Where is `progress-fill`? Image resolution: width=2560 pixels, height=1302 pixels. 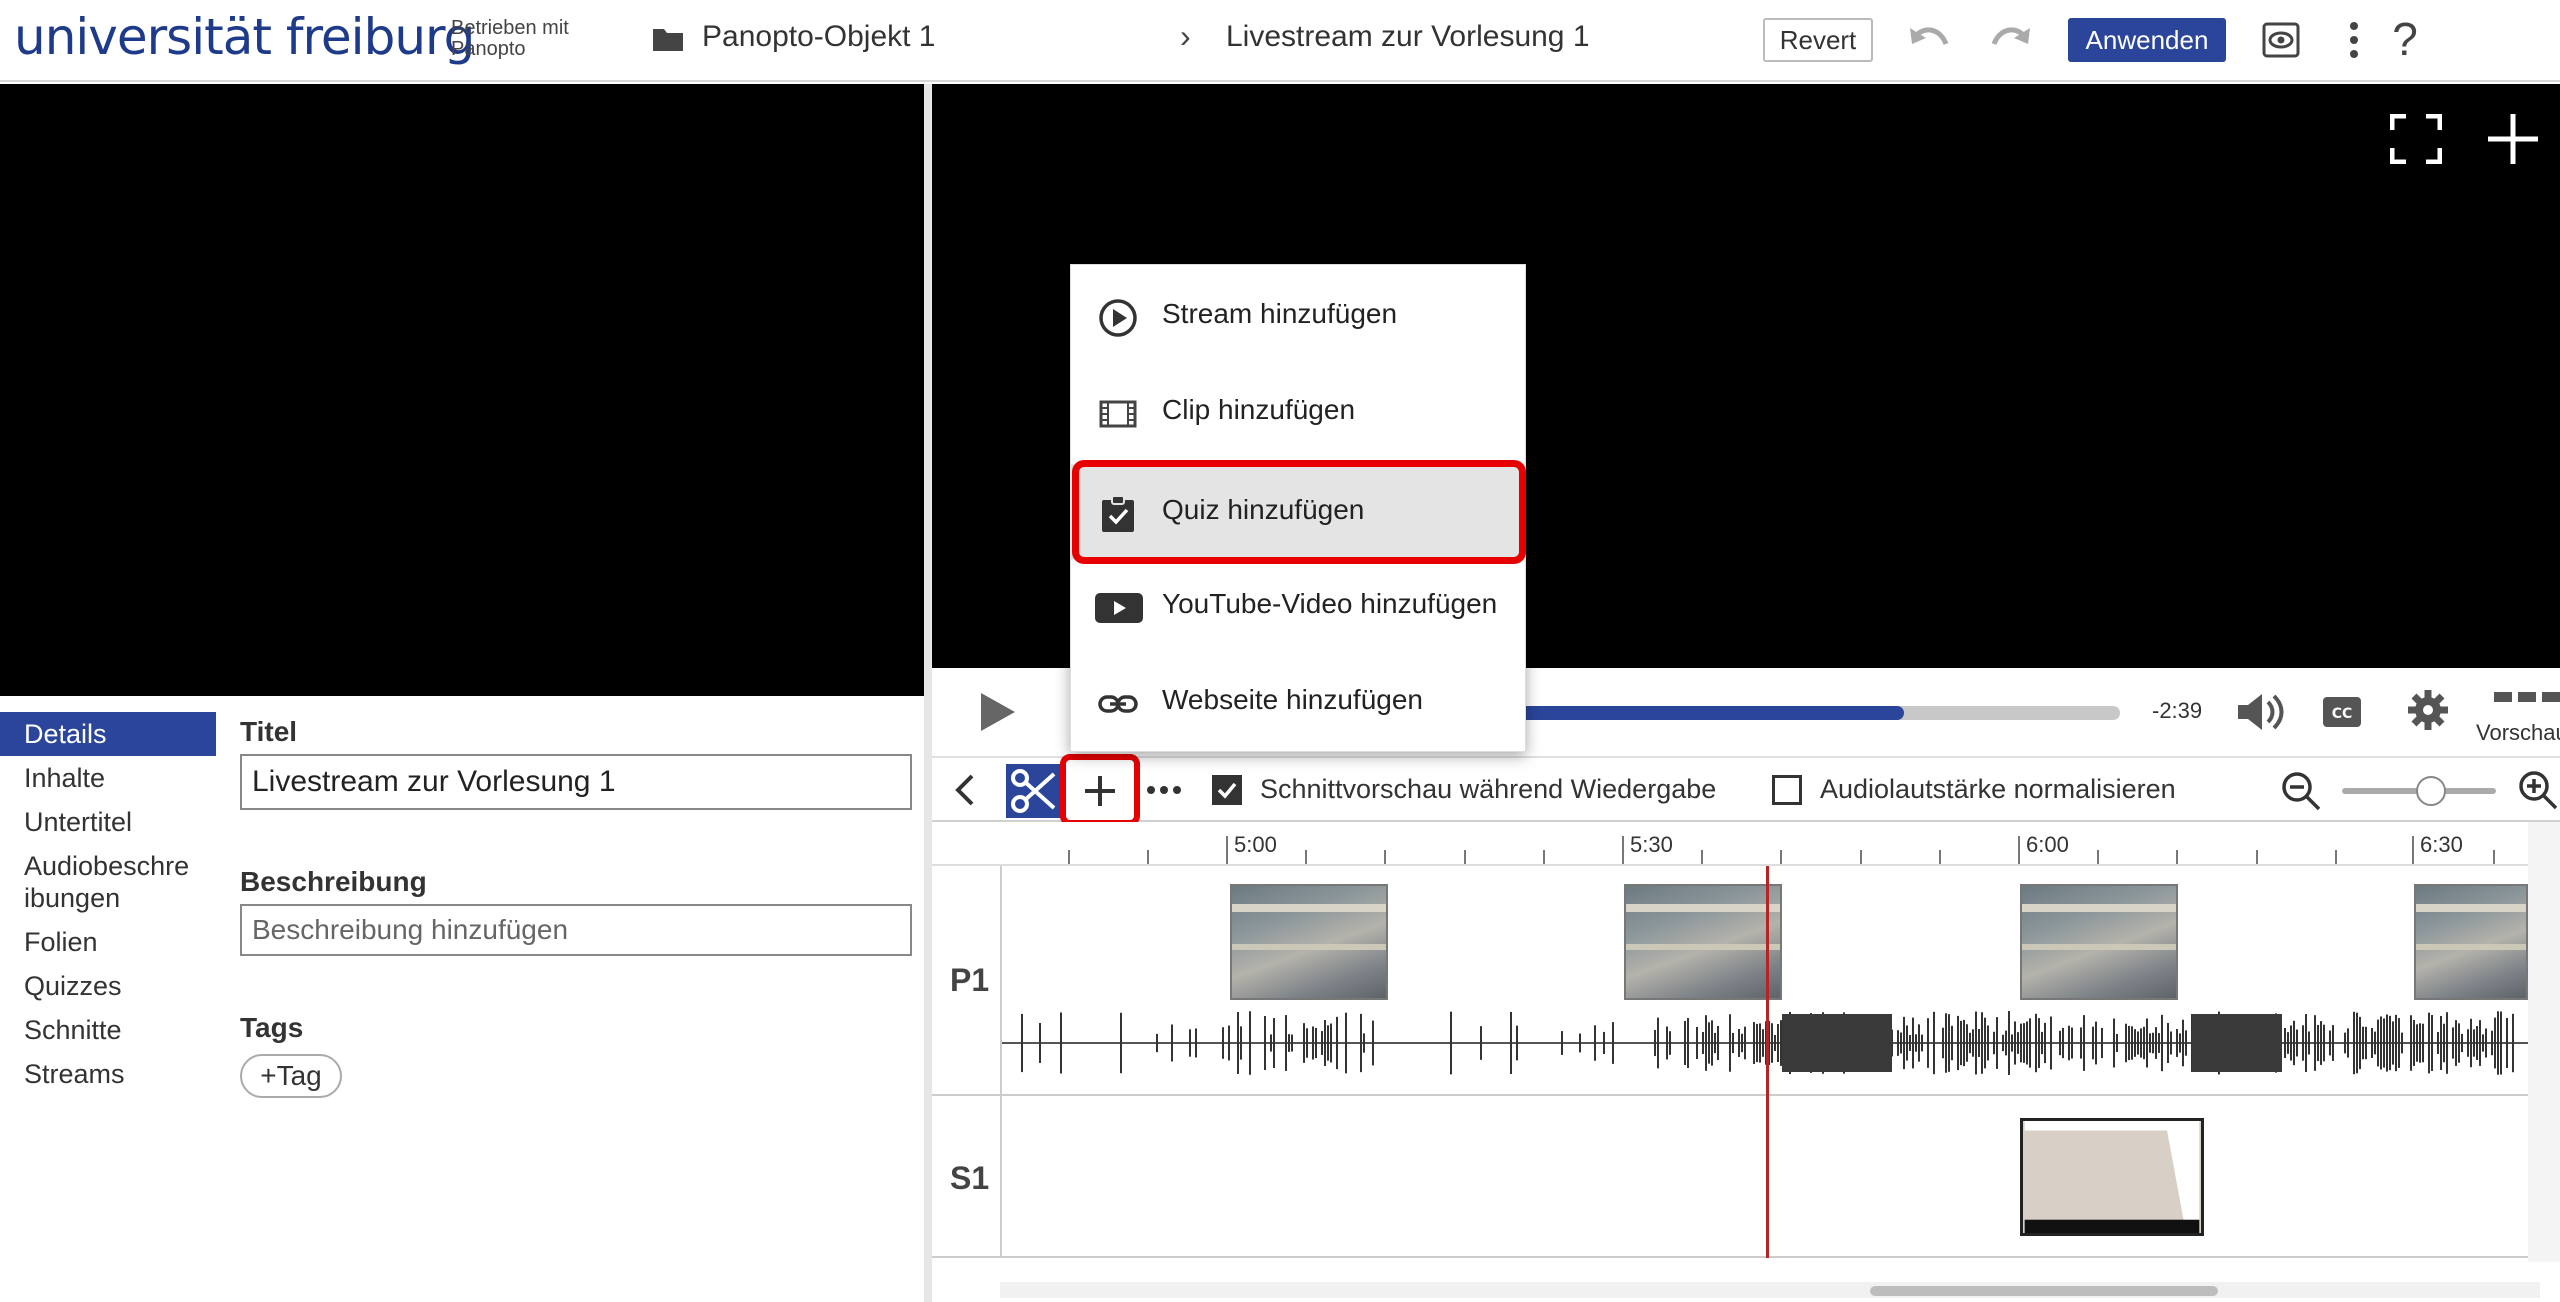 progress-fill is located at coordinates (1712, 713).